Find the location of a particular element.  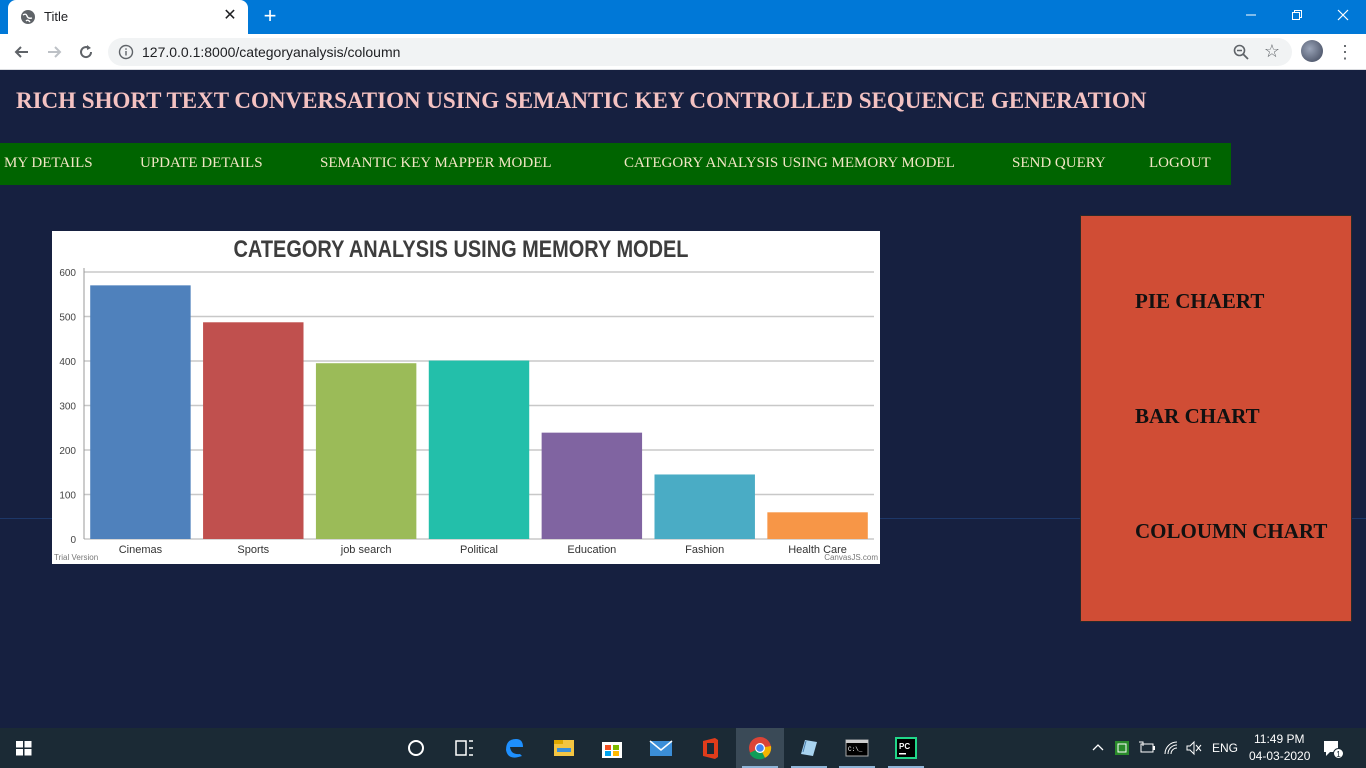

y-tick-label: 600 is located at coordinates (67, 273).